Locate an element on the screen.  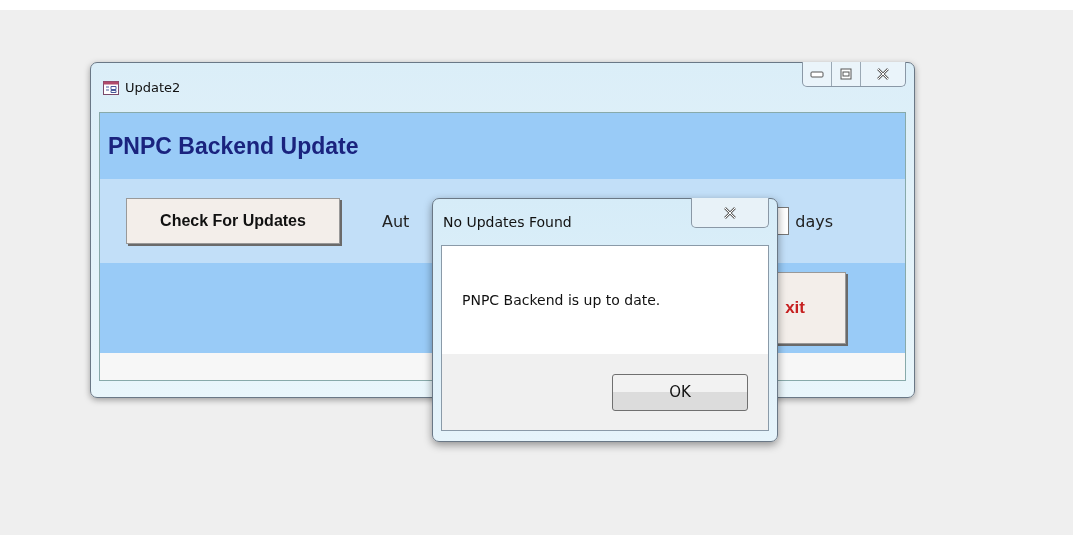
days-label: days is located at coordinates (814, 221).